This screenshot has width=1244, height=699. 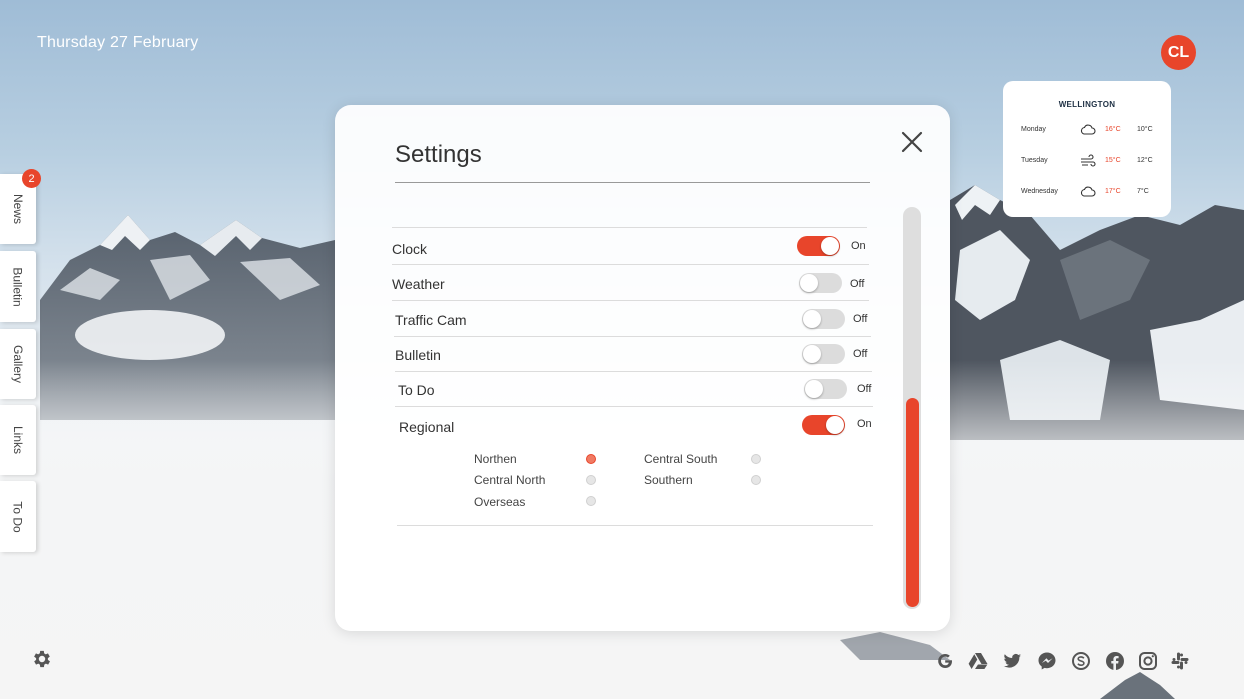 What do you see at coordinates (1012, 661) in the screenshot?
I see `twitter-icon` at bounding box center [1012, 661].